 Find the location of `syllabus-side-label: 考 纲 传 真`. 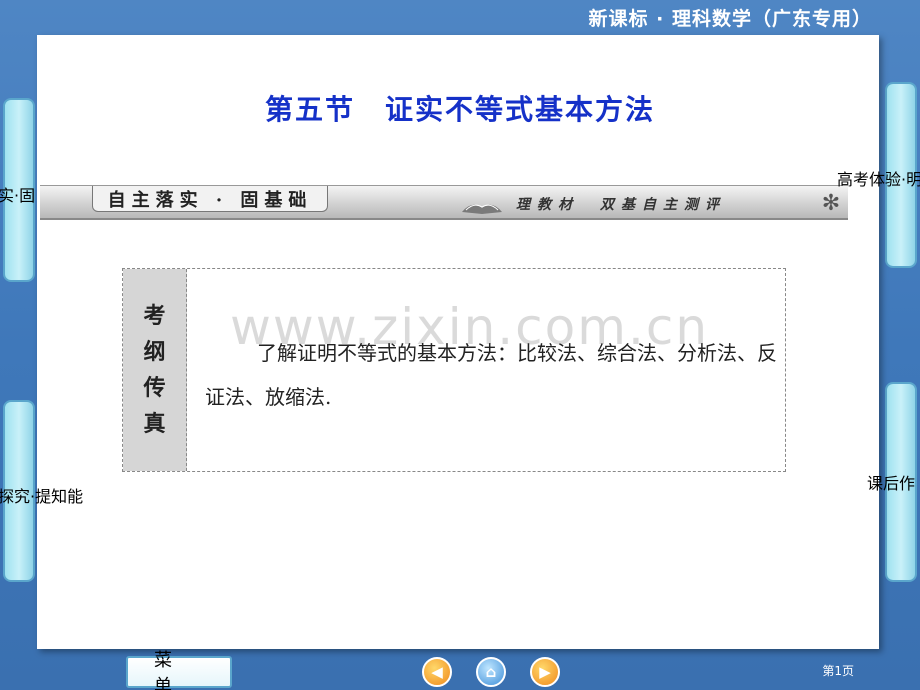

syllabus-side-label: 考 纲 传 真 is located at coordinates (155, 370).